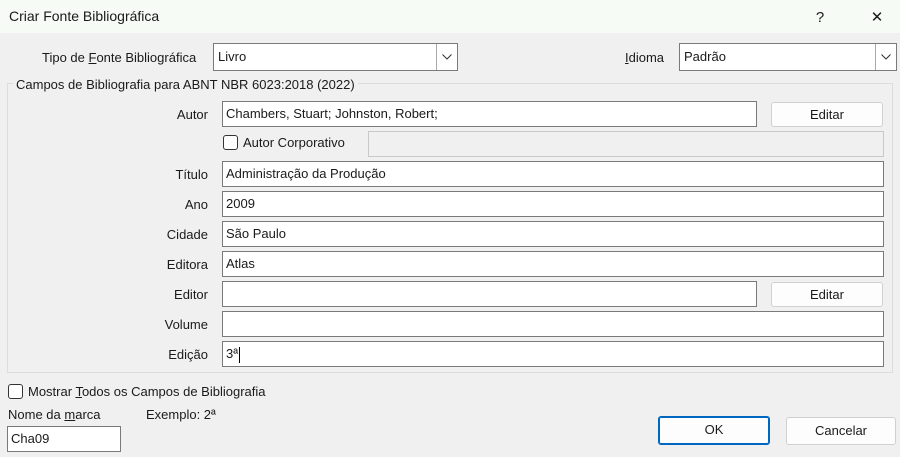 Image resolution: width=900 pixels, height=457 pixels. What do you see at coordinates (841, 431) in the screenshot?
I see `cancel-button: Cancelar` at bounding box center [841, 431].